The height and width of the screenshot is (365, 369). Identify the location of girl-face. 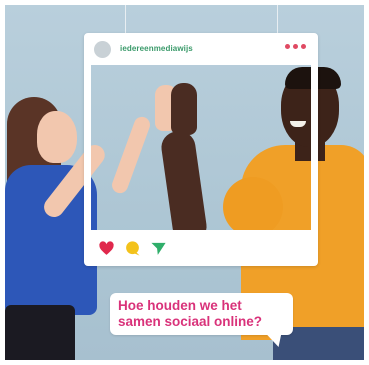
(57, 137).